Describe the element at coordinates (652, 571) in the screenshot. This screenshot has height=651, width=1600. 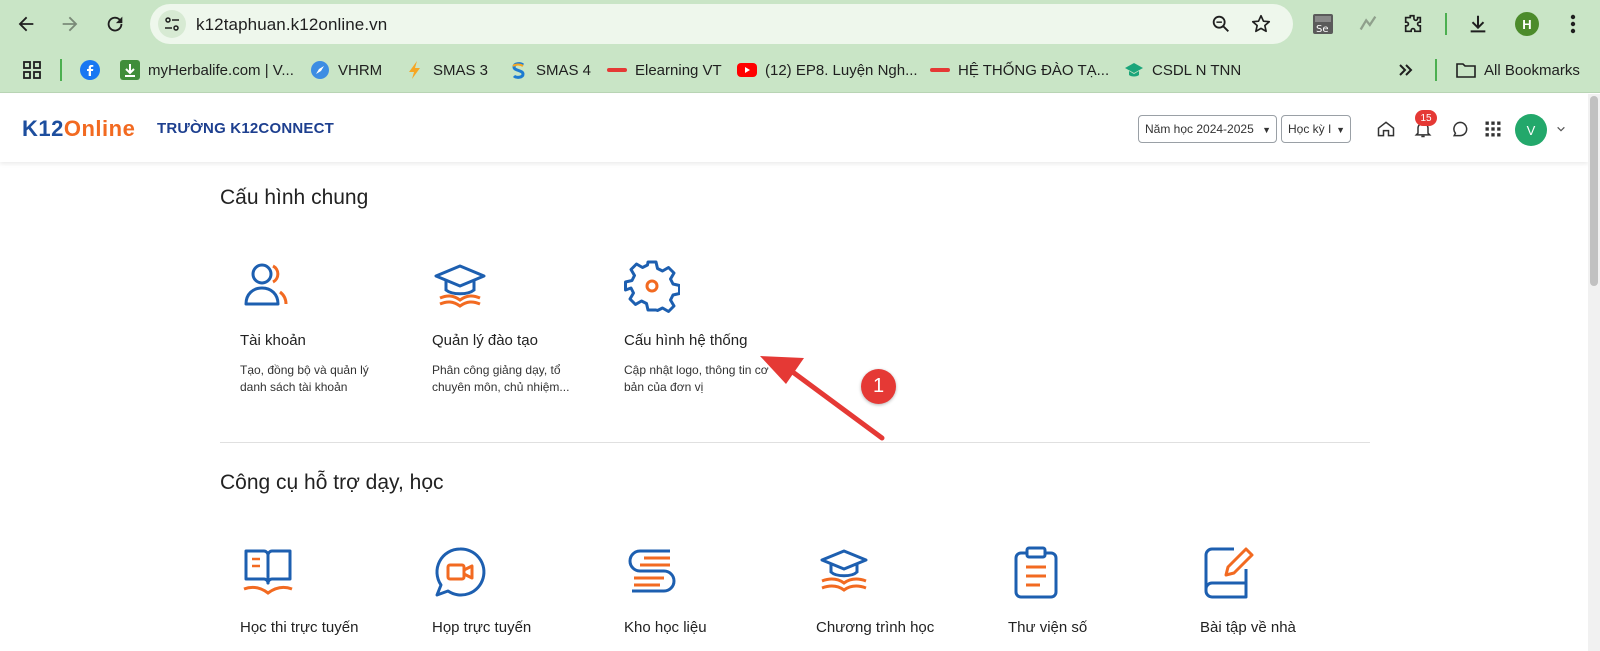
I see `library-icon` at that location.